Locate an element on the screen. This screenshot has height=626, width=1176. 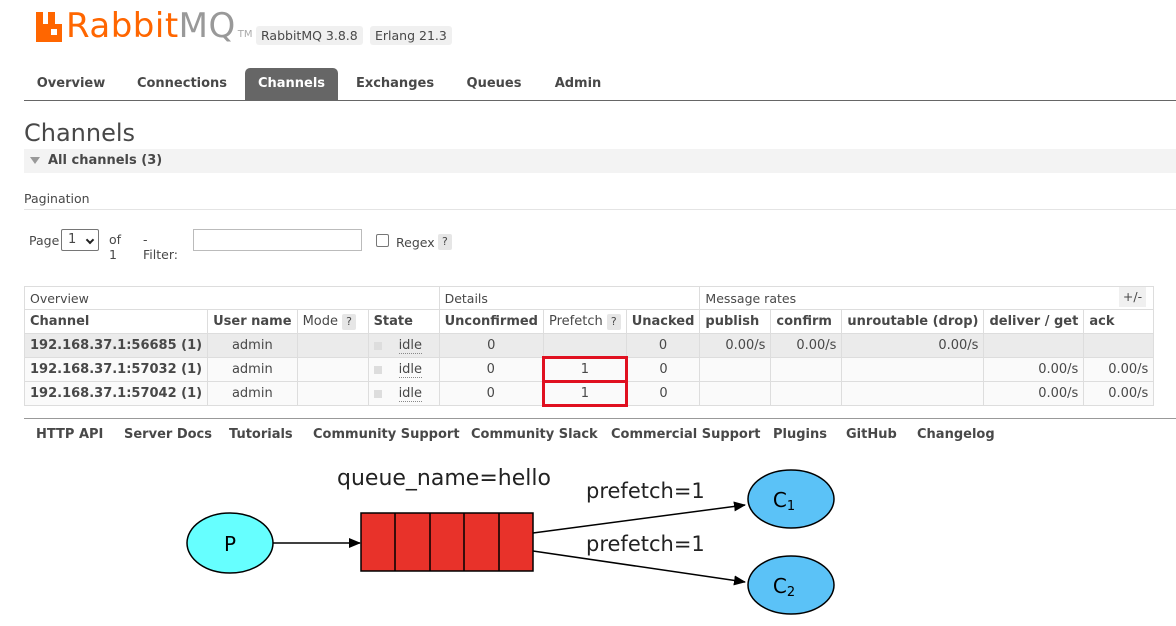
rabbitmq-logo-icon is located at coordinates (49, 27).